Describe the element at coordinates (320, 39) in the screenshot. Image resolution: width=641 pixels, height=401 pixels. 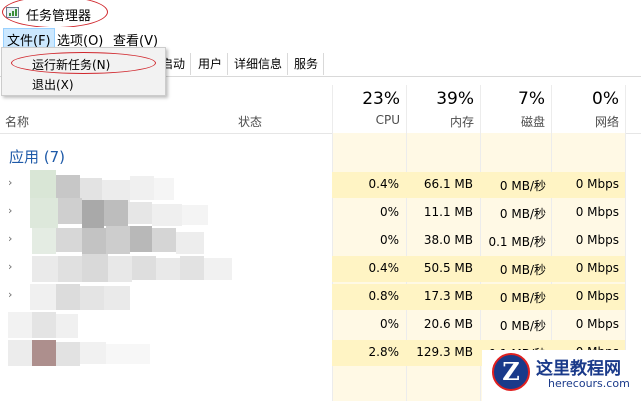
I see `menu-bar: 文件(F) 选项(O) 查看(V)` at that location.